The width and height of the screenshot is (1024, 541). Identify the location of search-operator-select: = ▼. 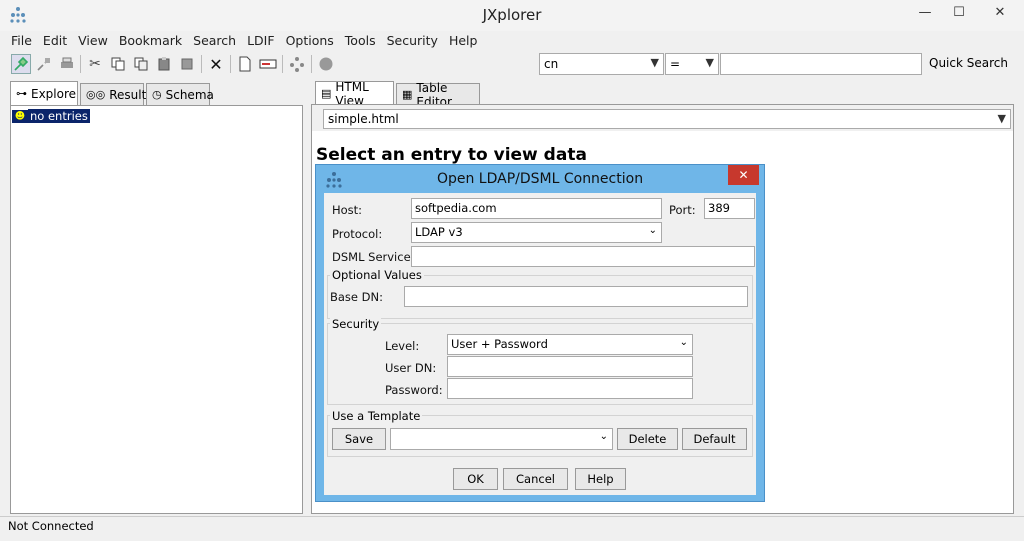
(692, 64).